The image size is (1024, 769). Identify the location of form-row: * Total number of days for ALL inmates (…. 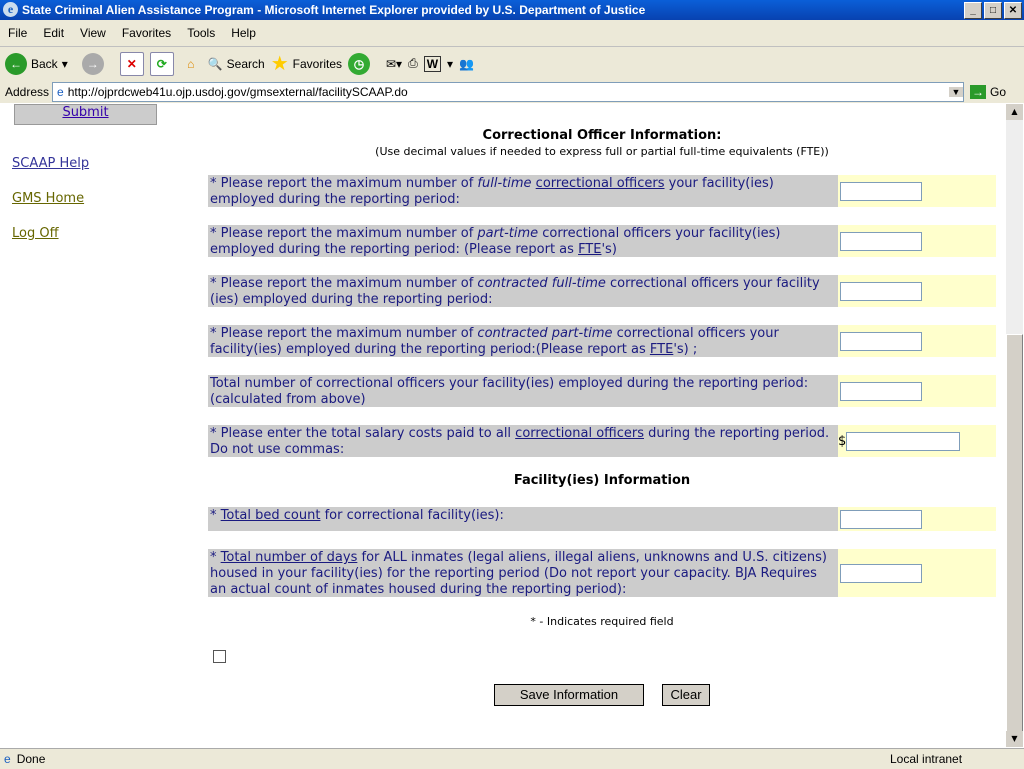
(602, 573).